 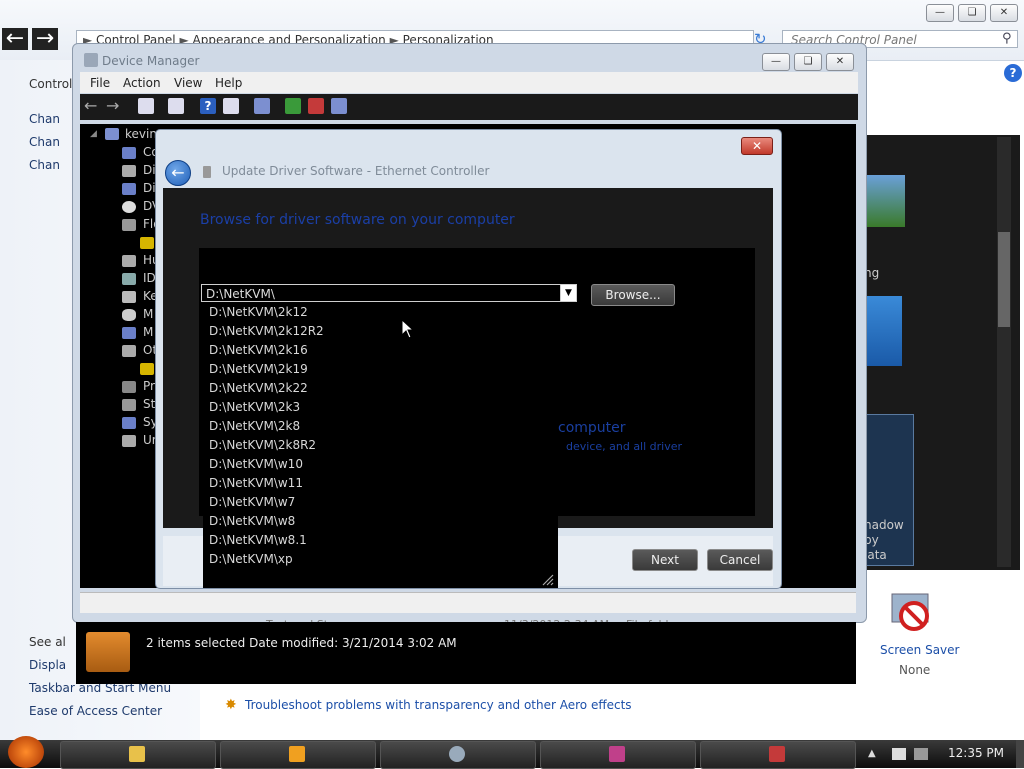 I want to click on dm-maximize-button: ❏, so click(x=808, y=62).